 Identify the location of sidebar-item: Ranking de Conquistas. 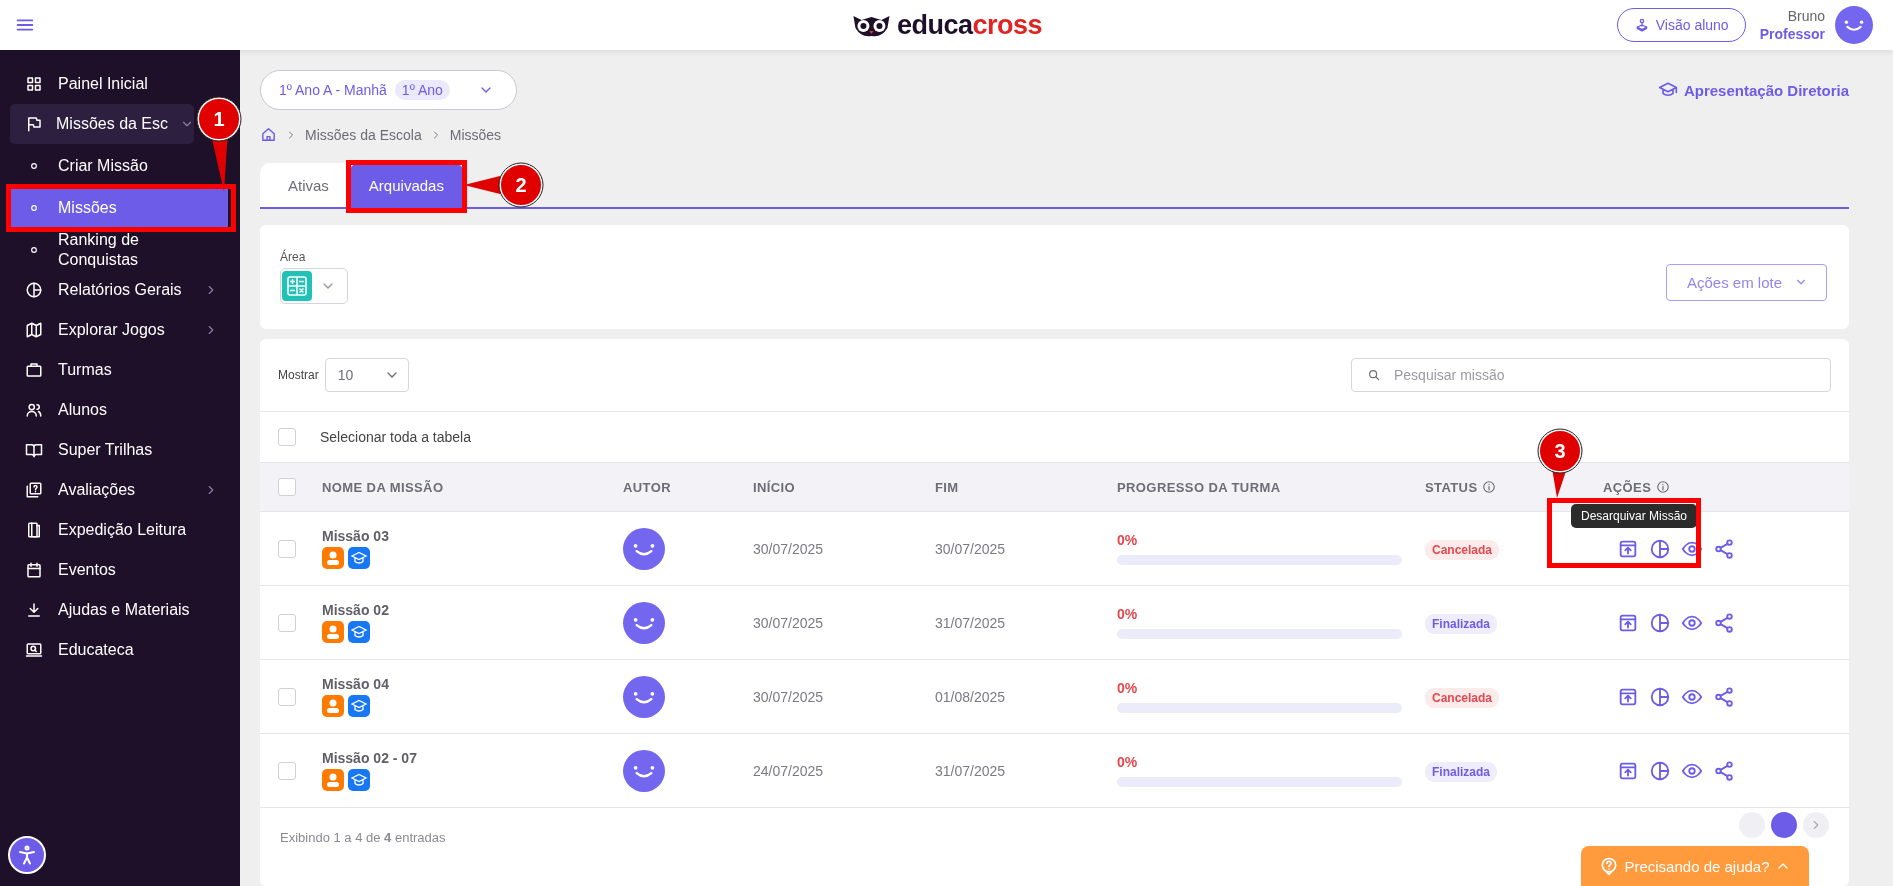
(119, 250).